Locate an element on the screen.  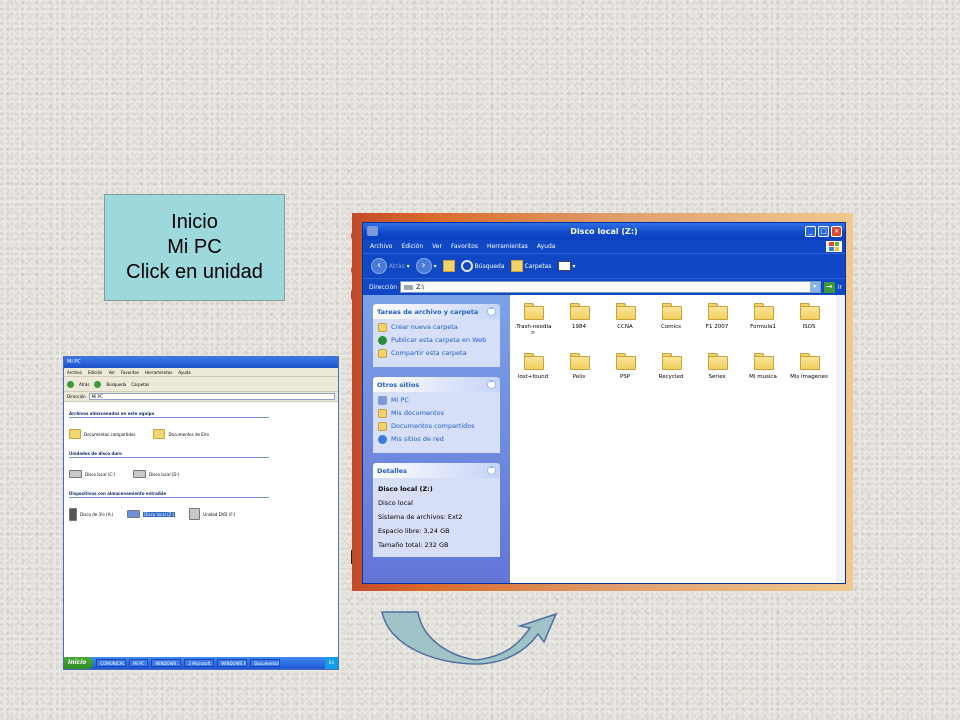
explorer-title-bar: Disco local (Z:) _ □ × is located at coordinates (604, 231).